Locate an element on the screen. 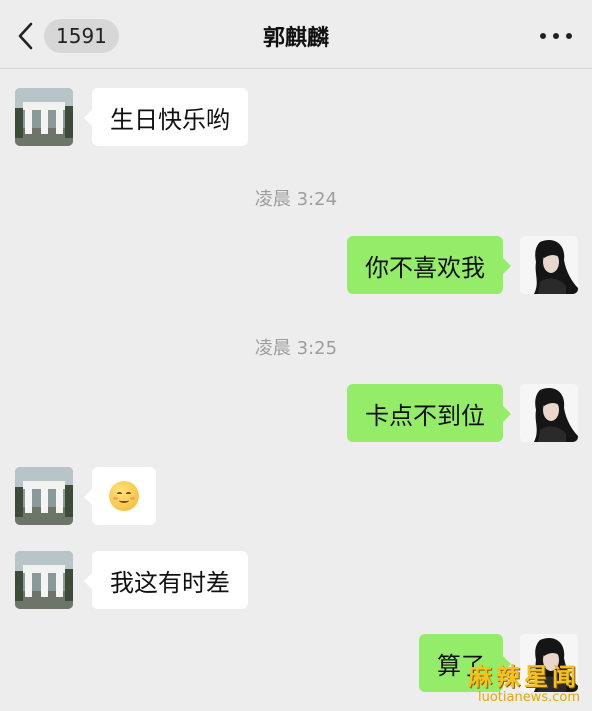 Image resolution: width=592 pixels, height=711 pixels. message-bubble-outgoing: 卡点不到位 is located at coordinates (429, 413).